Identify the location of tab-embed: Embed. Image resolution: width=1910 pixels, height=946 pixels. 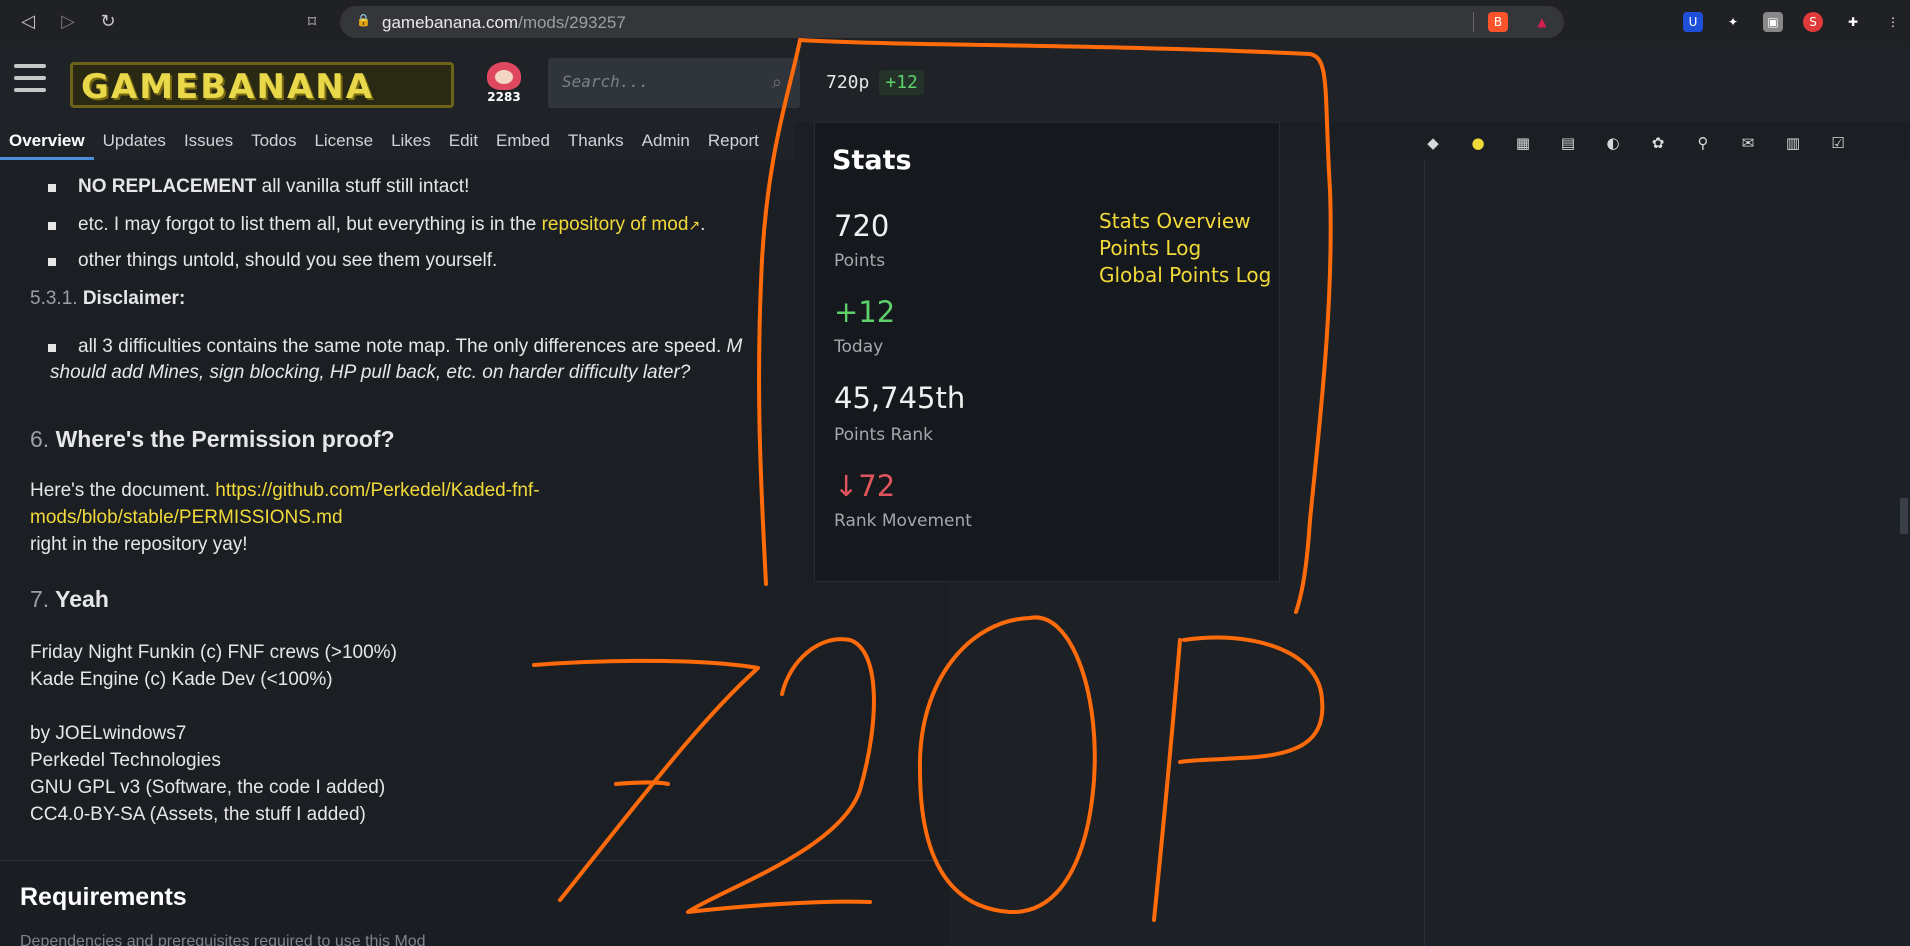
(523, 141).